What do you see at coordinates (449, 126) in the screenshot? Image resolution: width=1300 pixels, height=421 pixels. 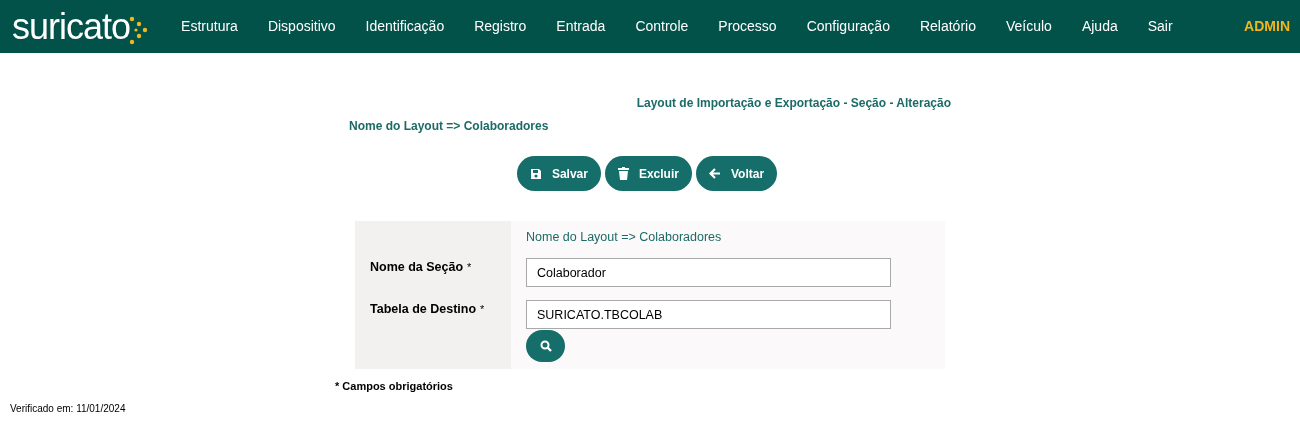 I see `layout-name-heading: Nome do Layout => Colaboradores` at bounding box center [449, 126].